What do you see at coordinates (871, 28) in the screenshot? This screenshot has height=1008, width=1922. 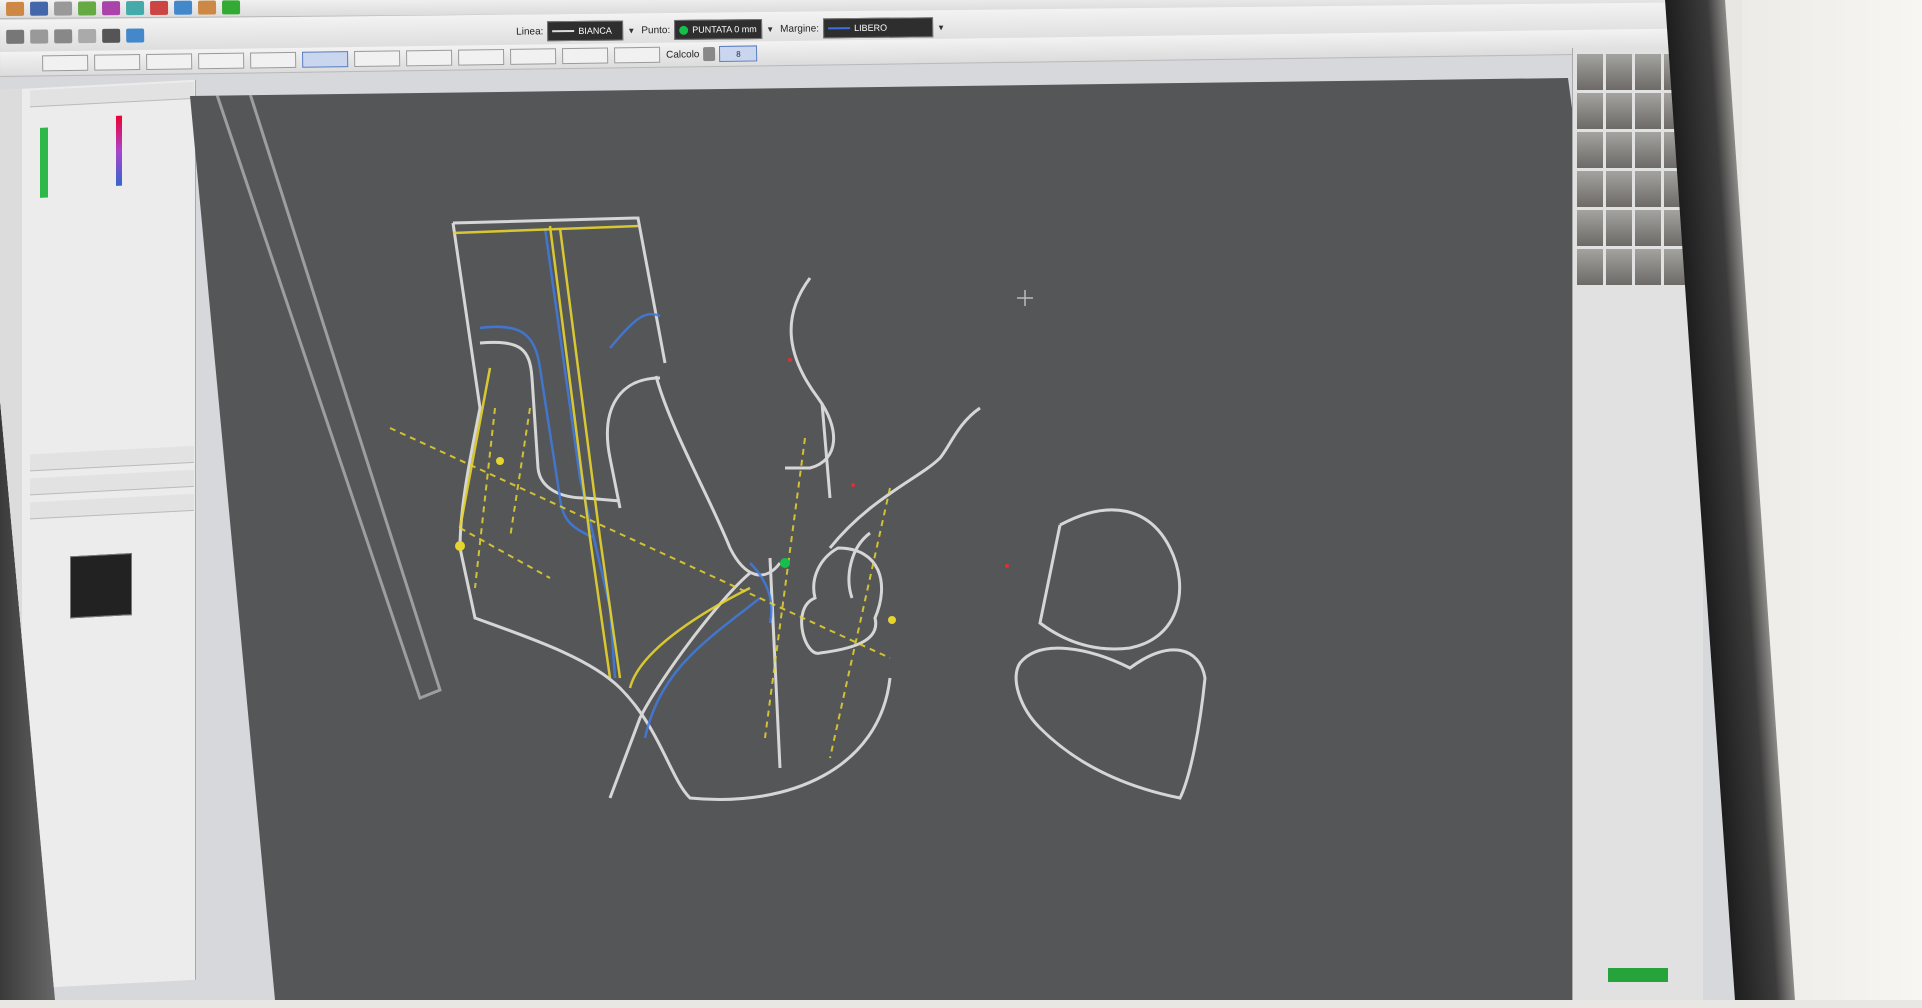 I see `margin-style-value: LIBERO` at bounding box center [871, 28].